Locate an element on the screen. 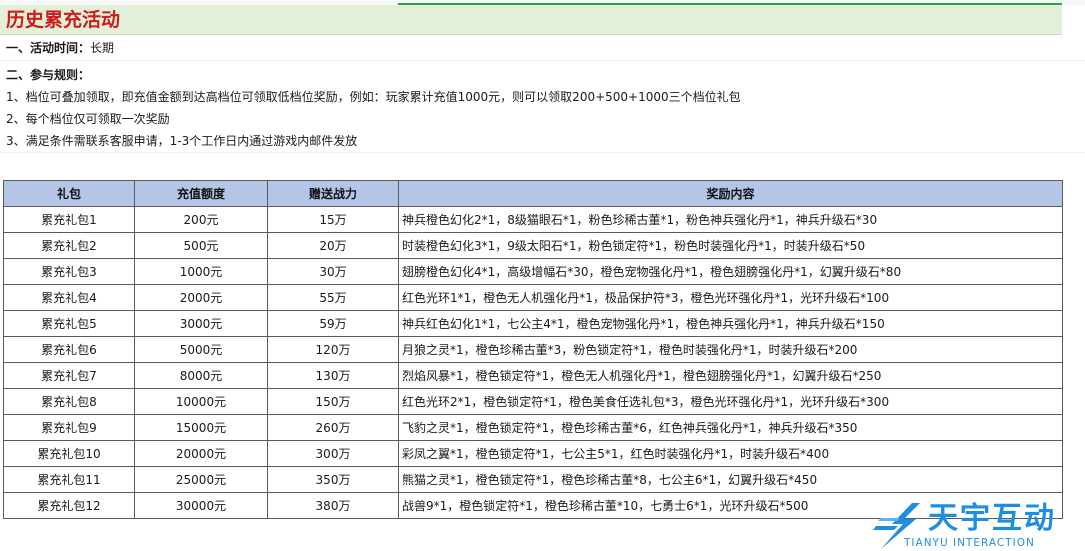 The height and width of the screenshot is (551, 1085). cell-gift-name: 累充礼包11 is located at coordinates (69, 479).